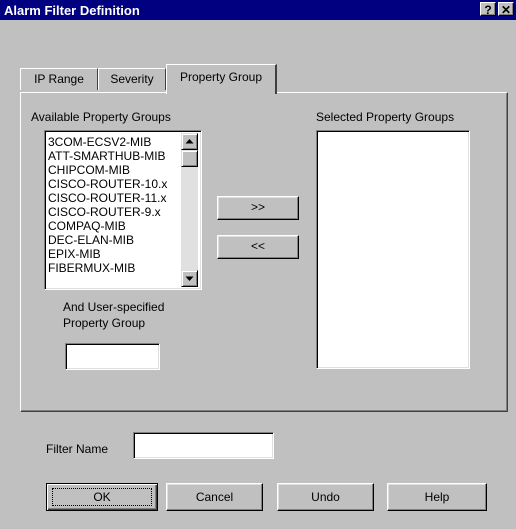 This screenshot has width=516, height=529. What do you see at coordinates (91, 268) in the screenshot?
I see `list-item: FIBERMUX-MIB` at bounding box center [91, 268].